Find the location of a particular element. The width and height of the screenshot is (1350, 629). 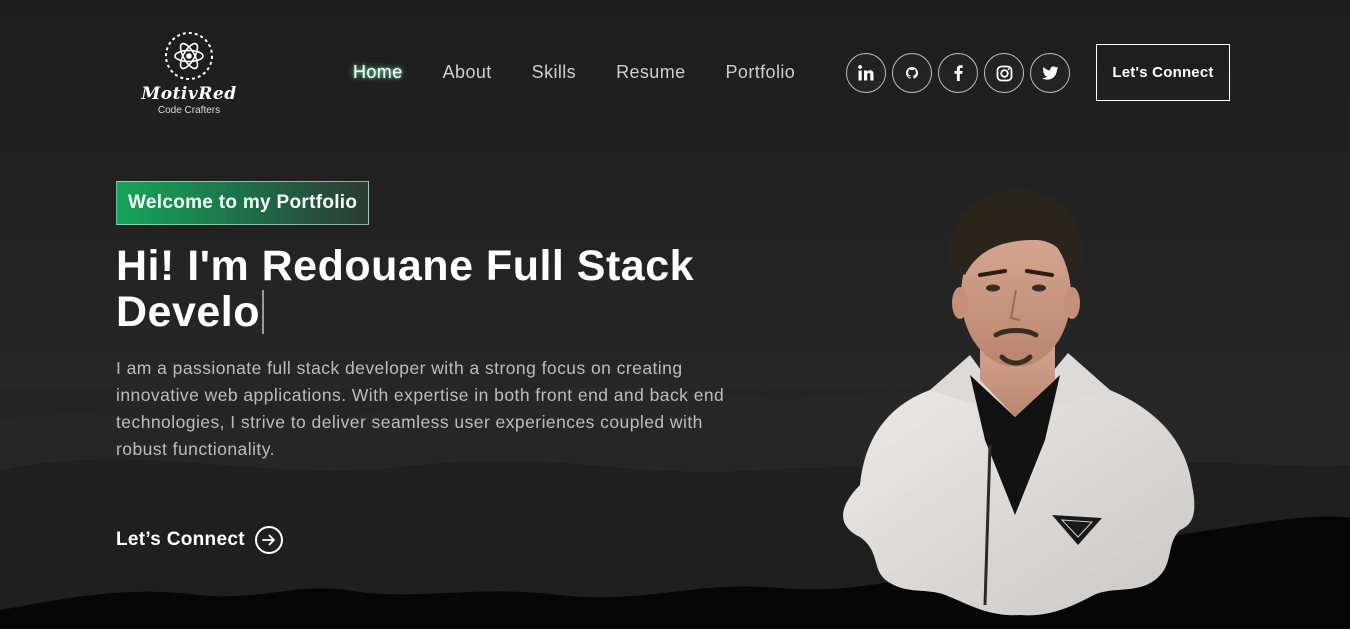

nav-link-portfolio: Portfolio is located at coordinates (761, 72).